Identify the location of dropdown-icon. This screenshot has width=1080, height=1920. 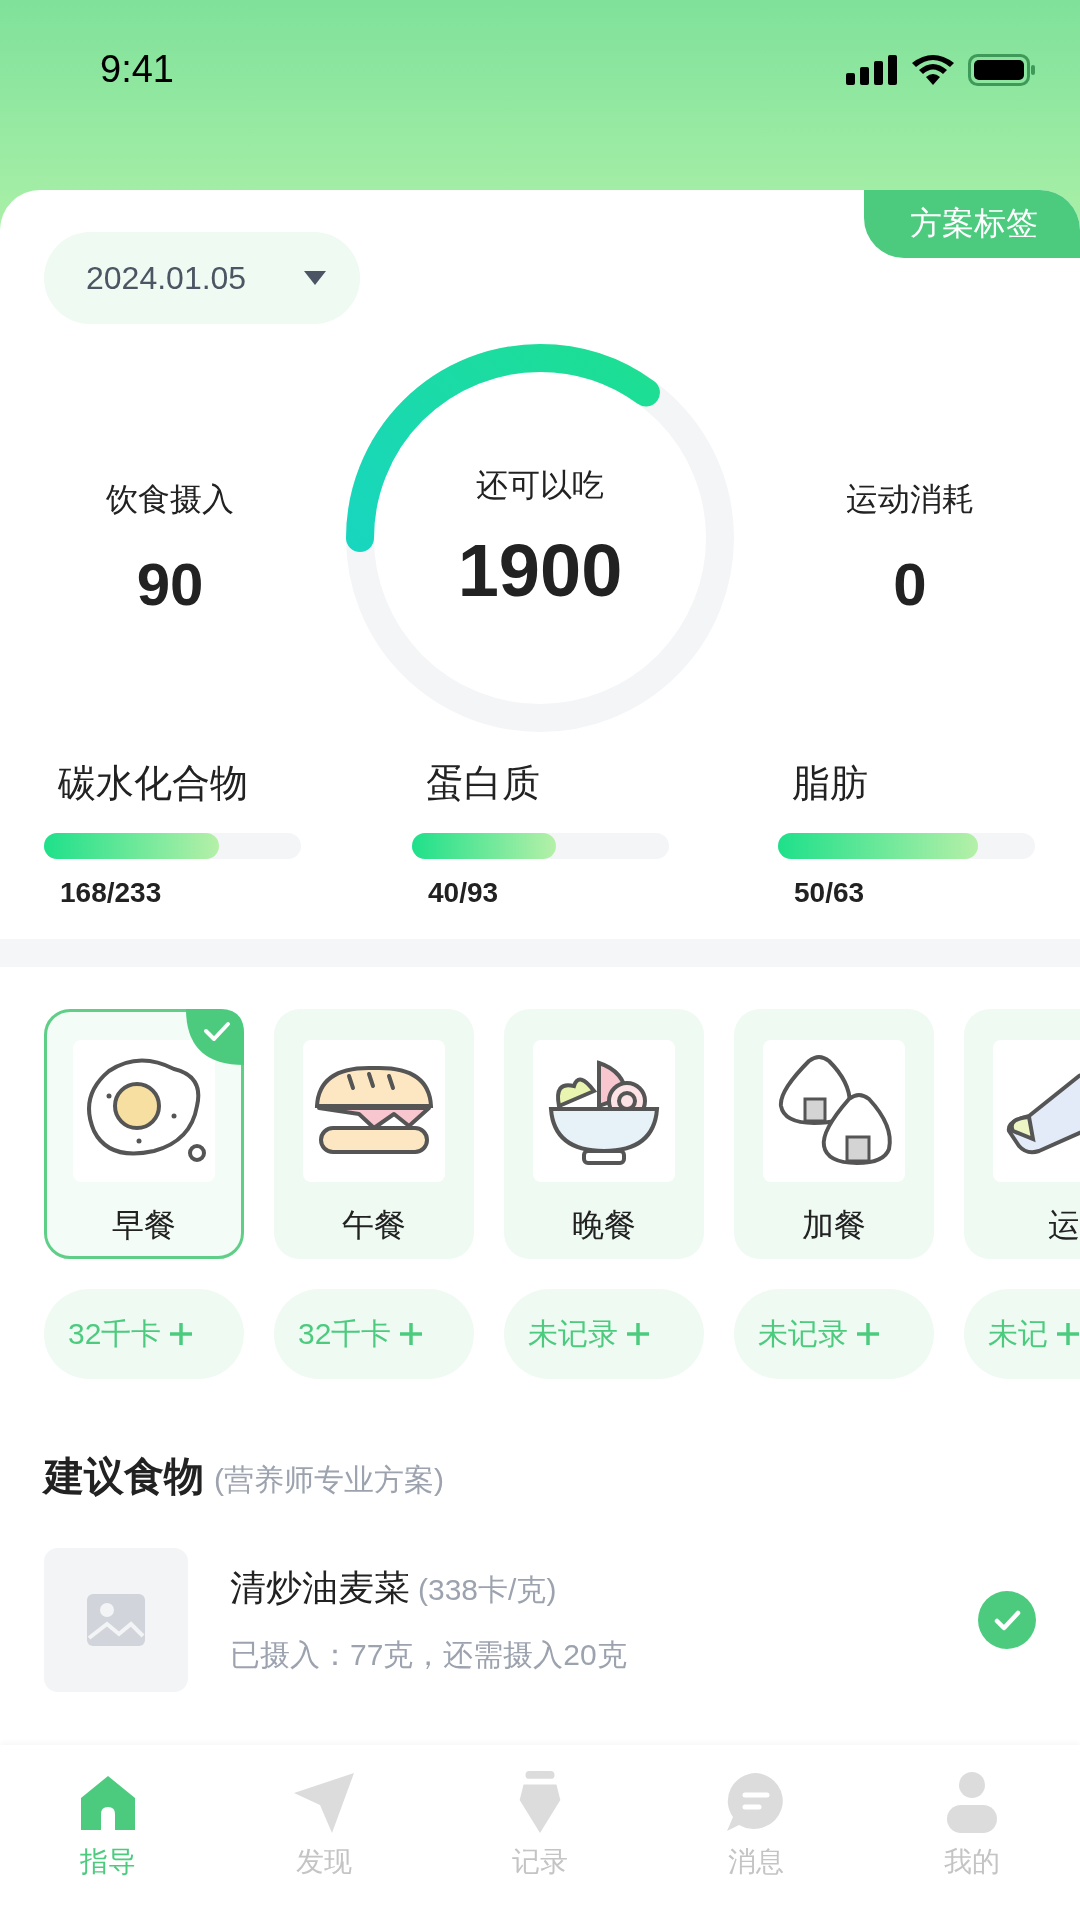
(315, 278).